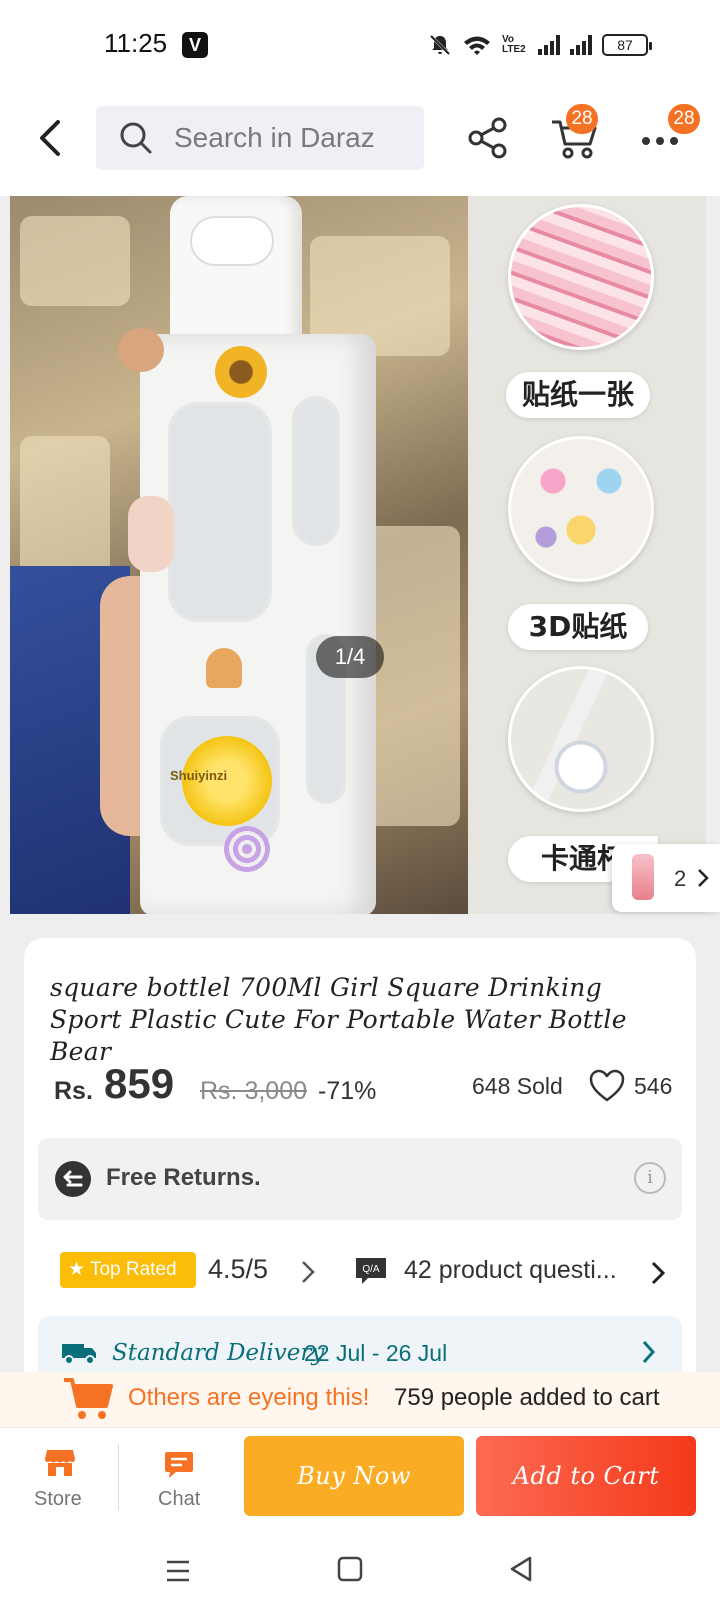 This screenshot has width=720, height=1612. What do you see at coordinates (514, 44) in the screenshot?
I see `volte-label: Vo LTE2` at bounding box center [514, 44].